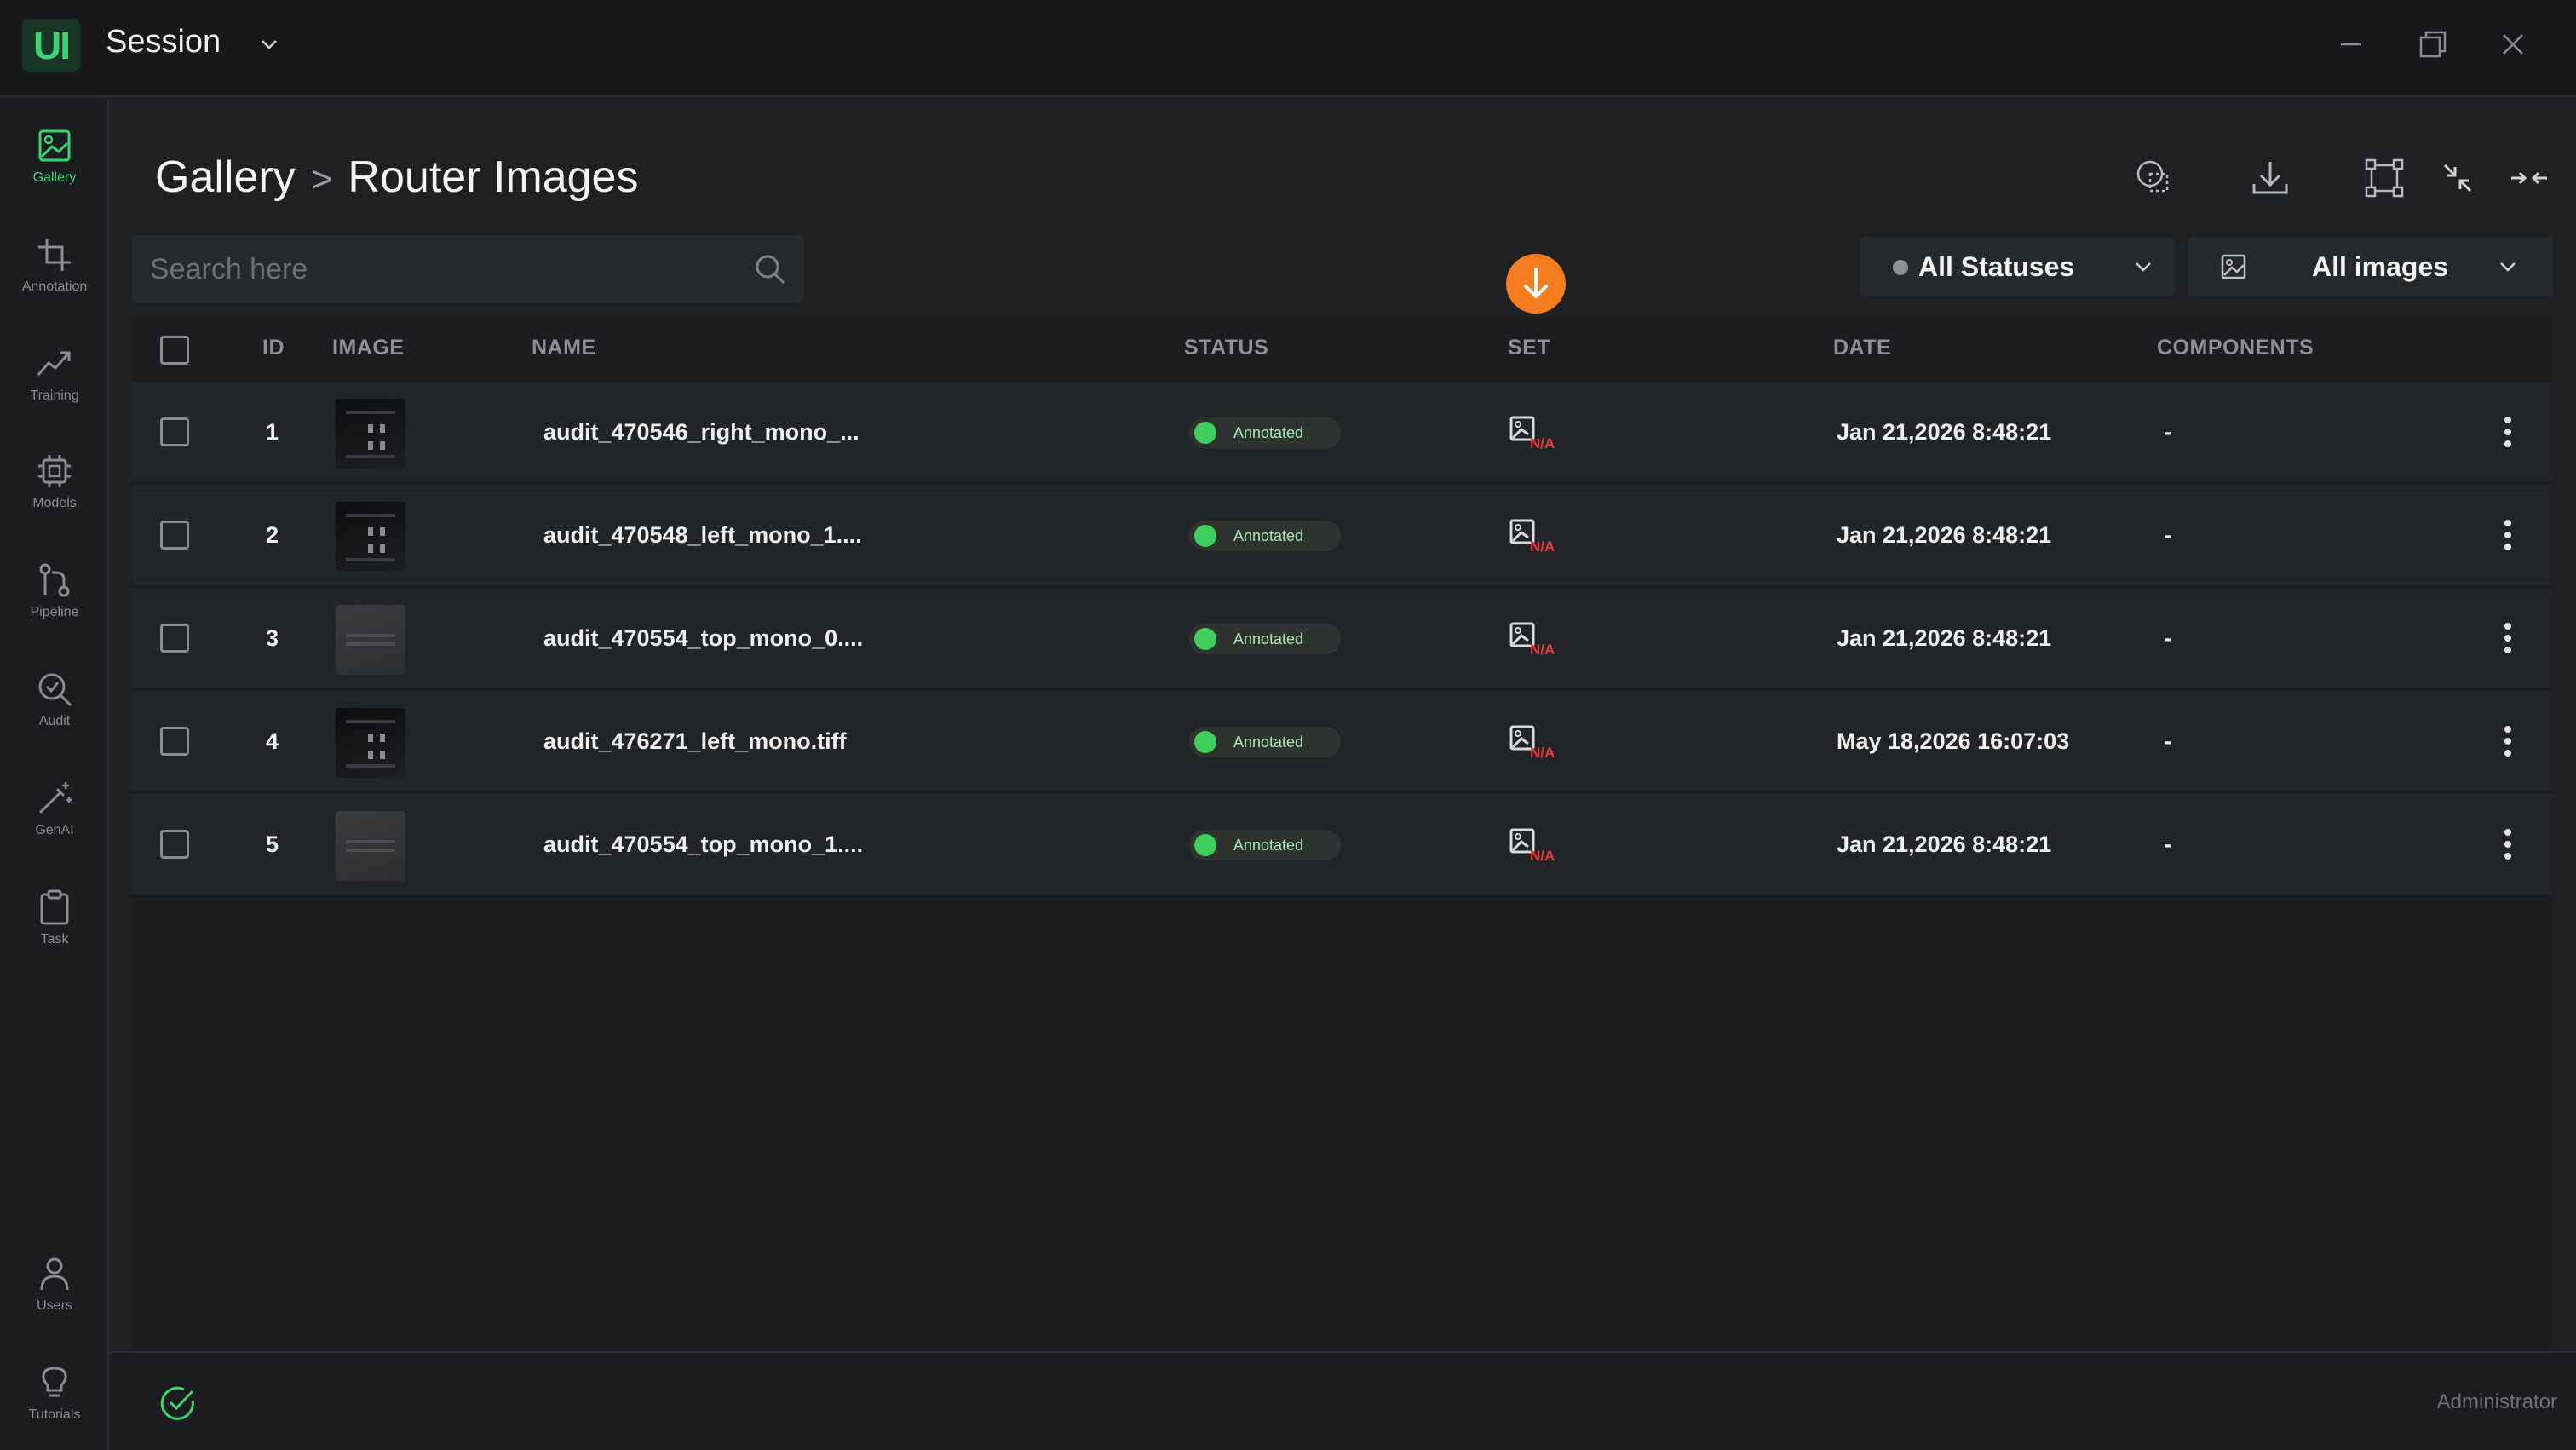 The image size is (2576, 1450). I want to click on sidebar-item-users: Users, so click(55, 1301).